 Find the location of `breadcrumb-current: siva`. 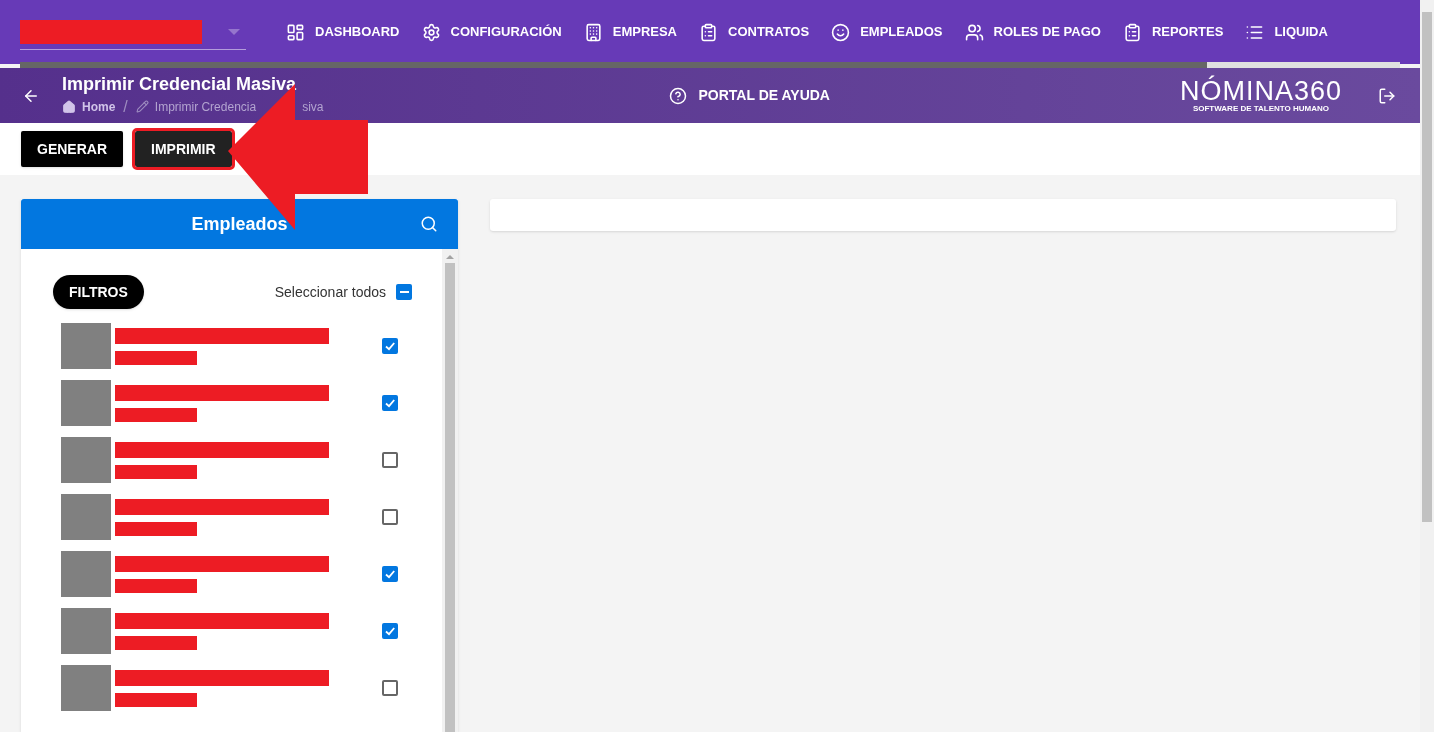

breadcrumb-current: siva is located at coordinates (313, 107).